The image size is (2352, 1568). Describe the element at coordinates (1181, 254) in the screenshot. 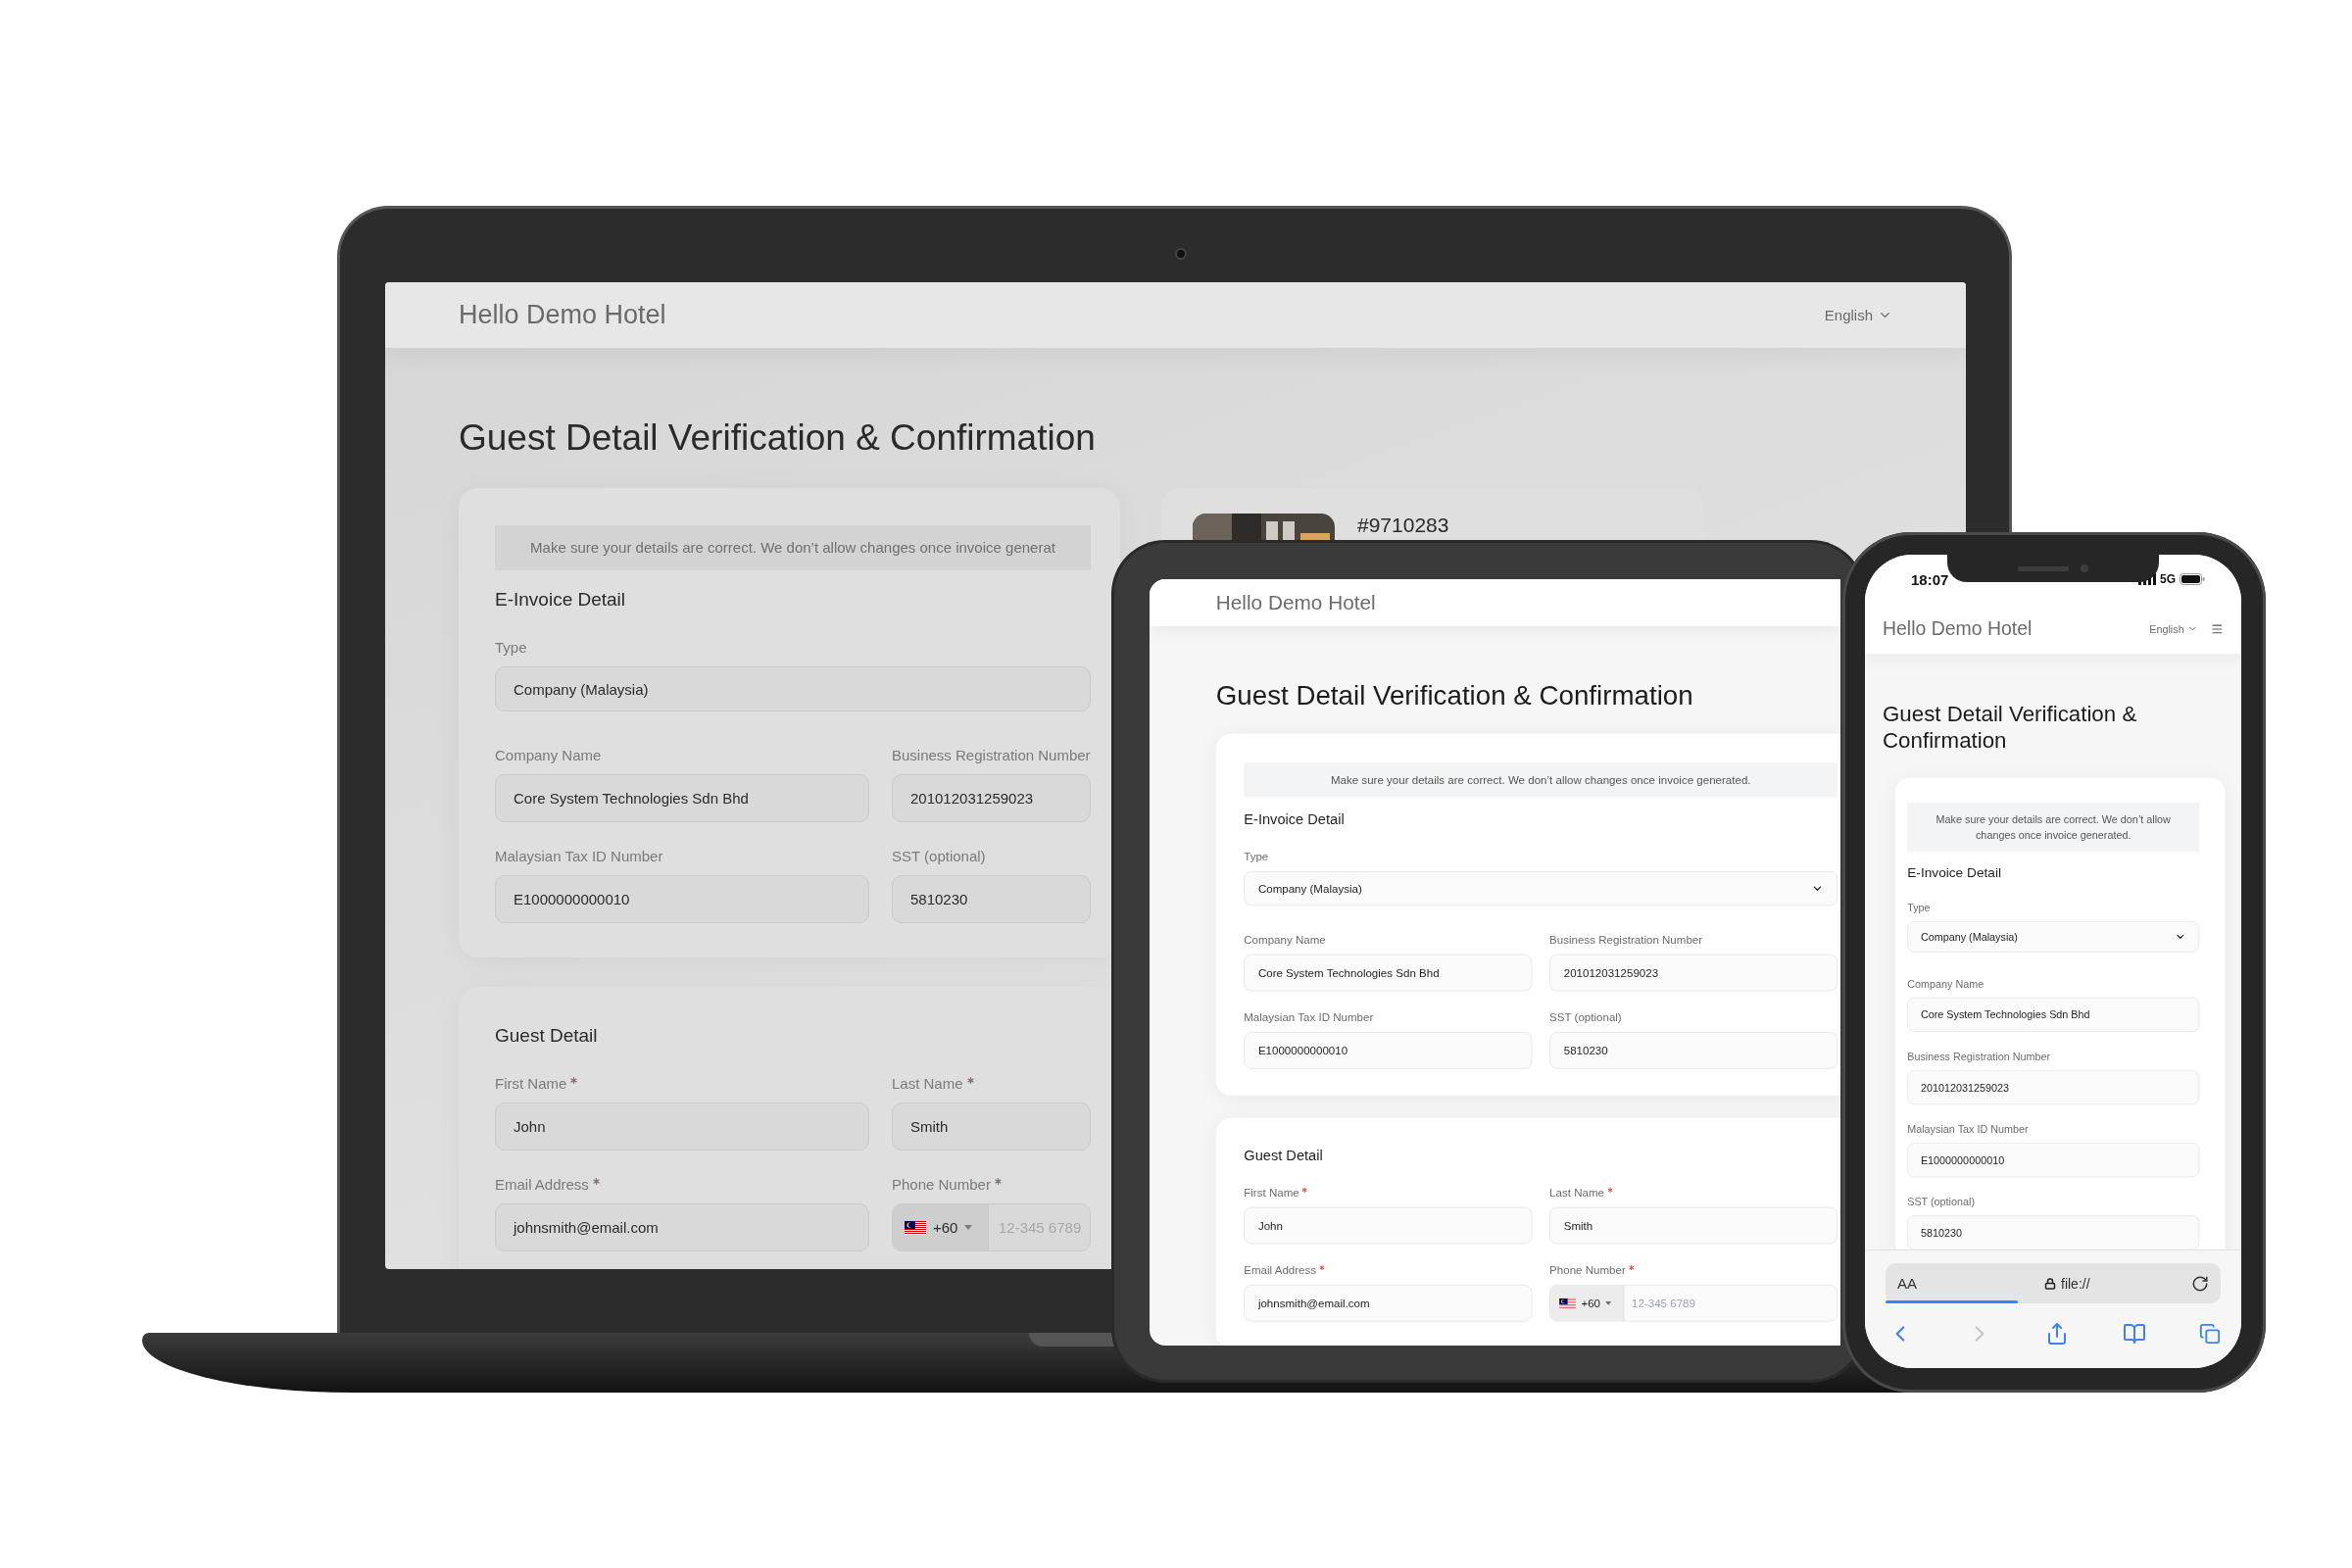

I see `camera-lens` at that location.